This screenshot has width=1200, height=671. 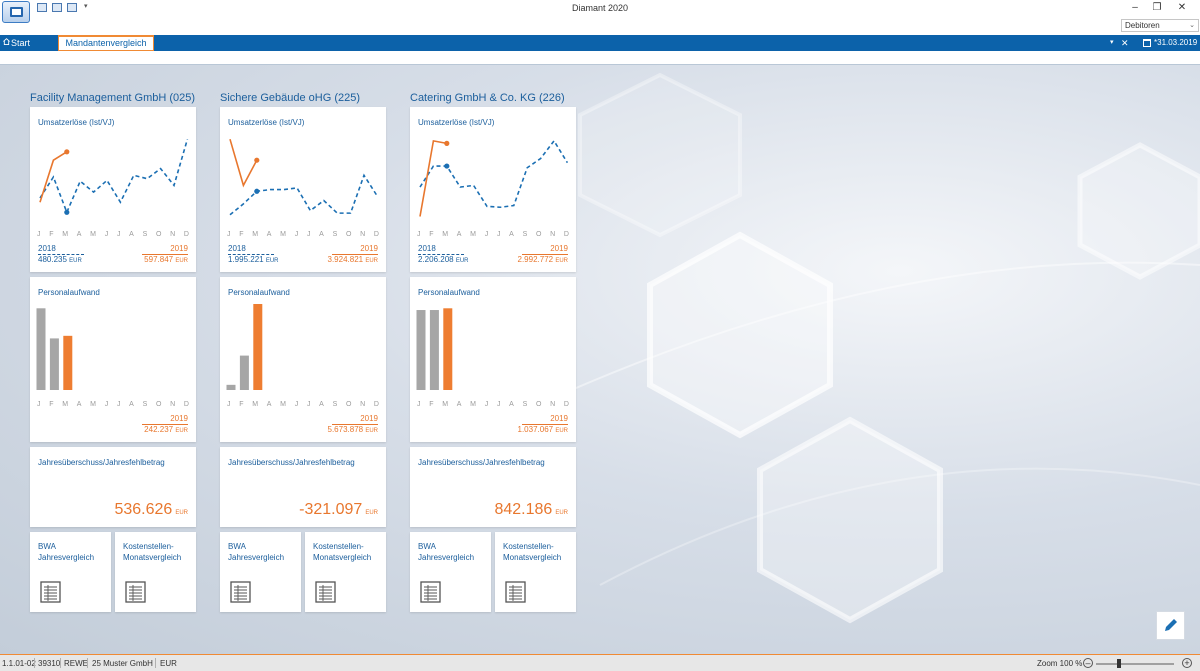 What do you see at coordinates (106, 43) in the screenshot?
I see `tab-mandantenvergleich: Mandantenvergleich` at bounding box center [106, 43].